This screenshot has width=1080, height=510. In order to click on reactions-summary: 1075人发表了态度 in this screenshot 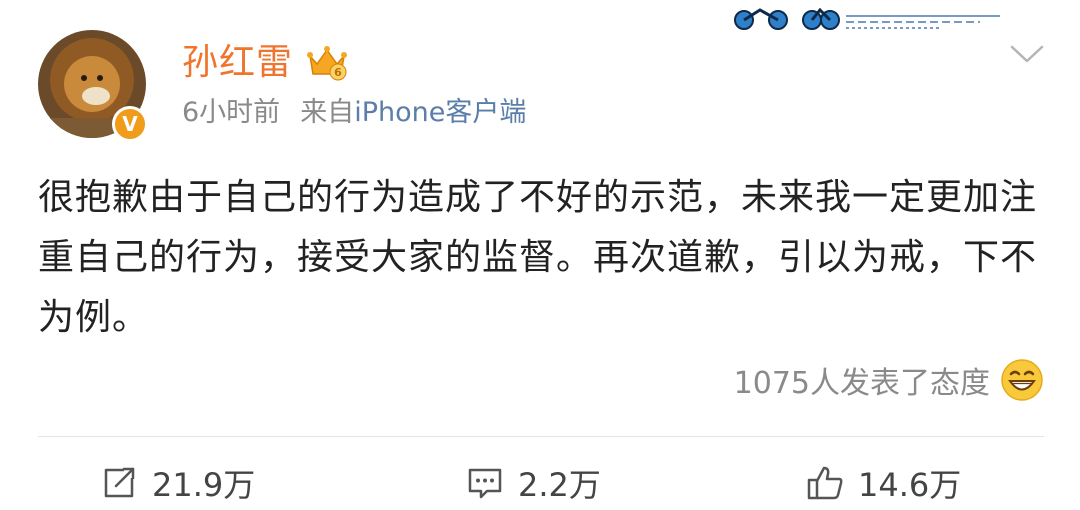, I will do `click(889, 380)`.